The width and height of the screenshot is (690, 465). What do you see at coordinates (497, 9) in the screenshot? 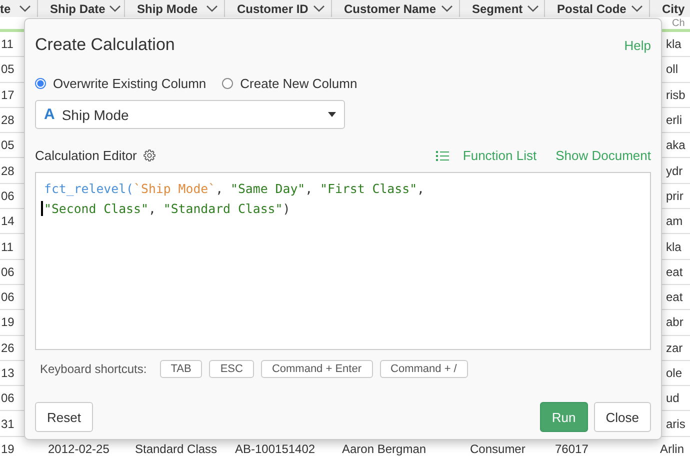
I see `column-header: Segment` at bounding box center [497, 9].